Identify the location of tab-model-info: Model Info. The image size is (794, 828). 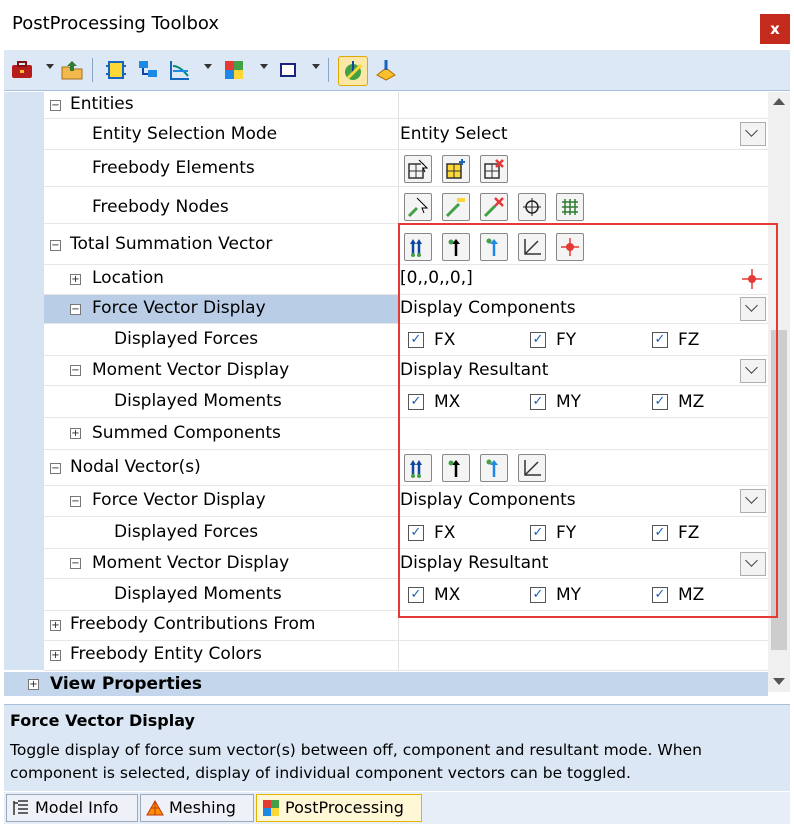
(72, 808).